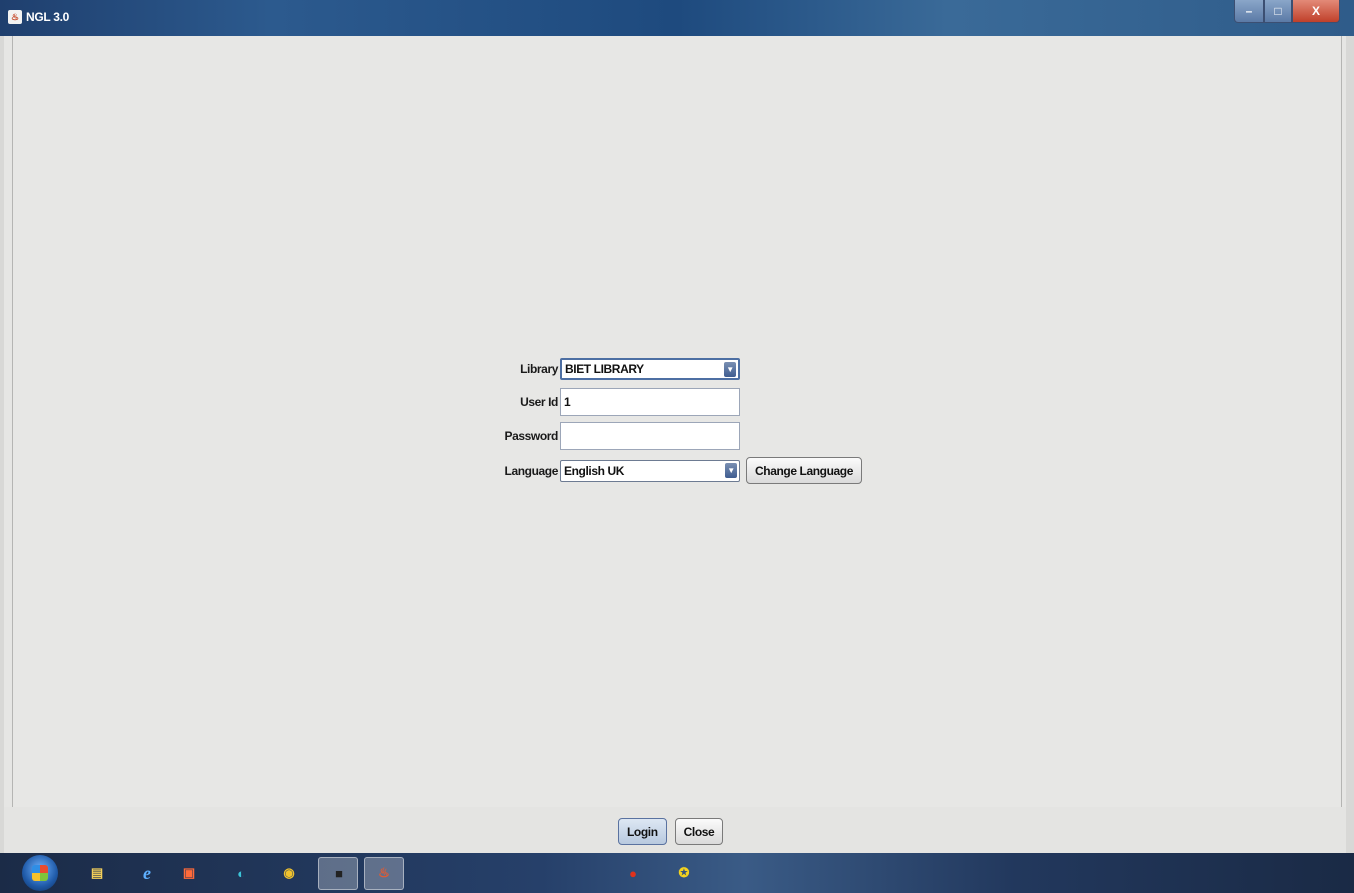  What do you see at coordinates (699, 831) in the screenshot?
I see `close-button: Close` at bounding box center [699, 831].